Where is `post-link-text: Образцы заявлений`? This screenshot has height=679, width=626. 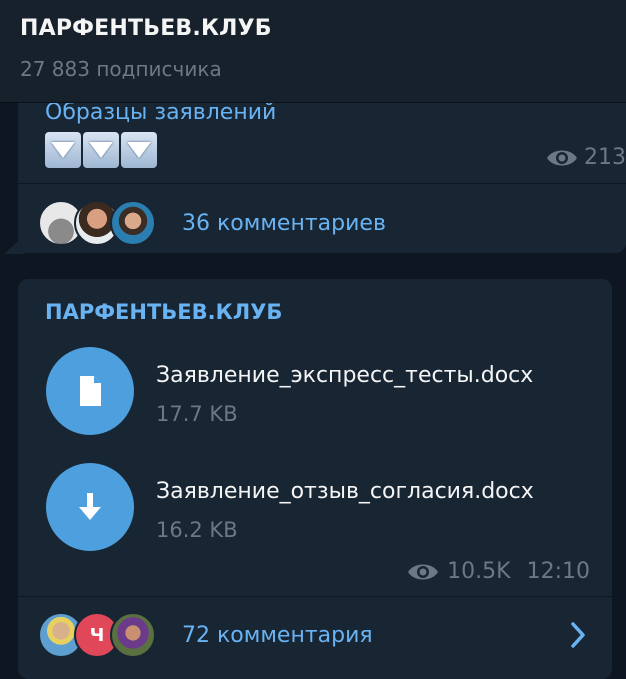
post-link-text: Образцы заявлений is located at coordinates (160, 112).